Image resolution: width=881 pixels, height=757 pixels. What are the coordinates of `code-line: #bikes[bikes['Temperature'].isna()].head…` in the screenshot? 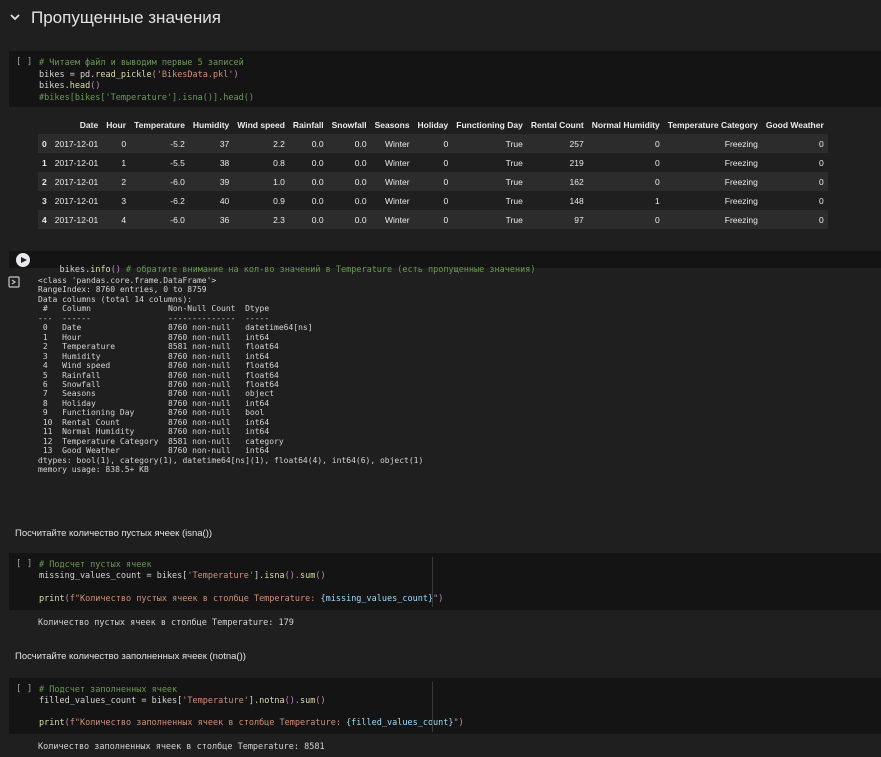 It's located at (146, 98).